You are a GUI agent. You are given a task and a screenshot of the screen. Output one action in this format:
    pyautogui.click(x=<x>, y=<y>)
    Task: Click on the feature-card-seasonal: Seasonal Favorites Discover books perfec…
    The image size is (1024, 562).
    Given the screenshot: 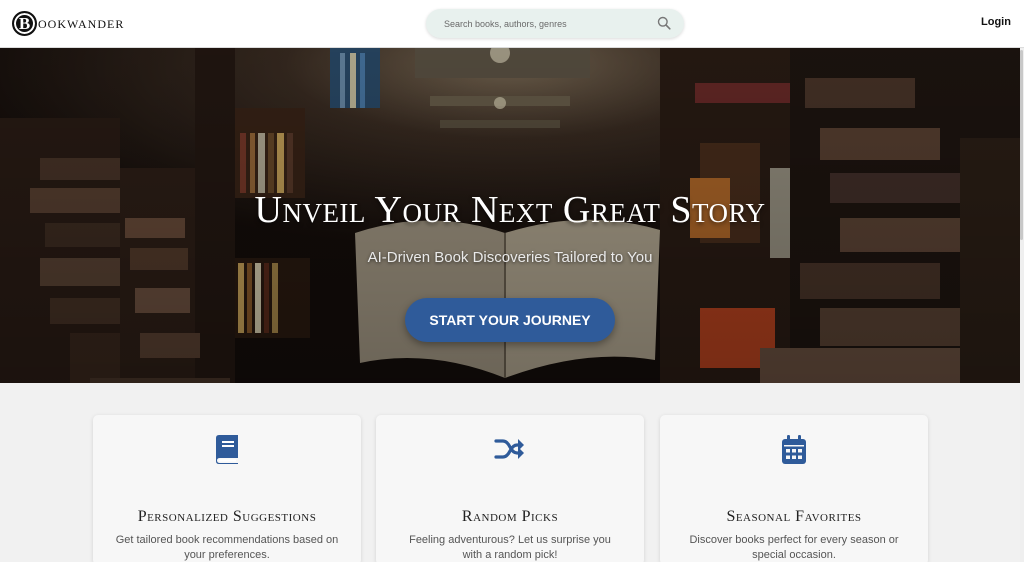 What is the action you would take?
    pyautogui.click(x=794, y=488)
    